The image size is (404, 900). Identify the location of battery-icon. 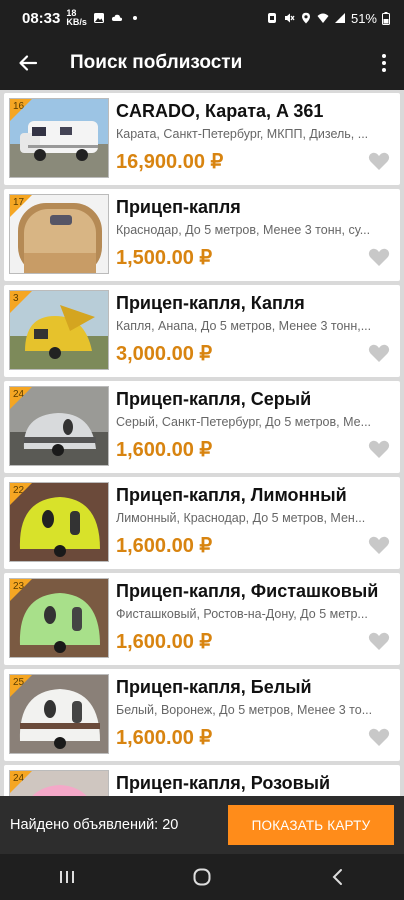
(386, 18).